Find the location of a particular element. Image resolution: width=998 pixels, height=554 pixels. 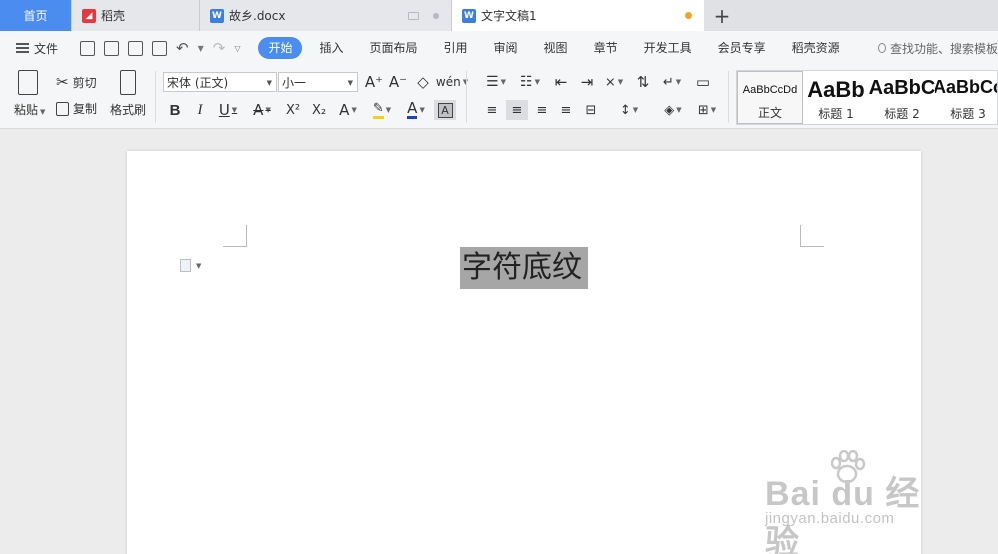

paste-button: 粘贴 ▼ is located at coordinates (29, 94).